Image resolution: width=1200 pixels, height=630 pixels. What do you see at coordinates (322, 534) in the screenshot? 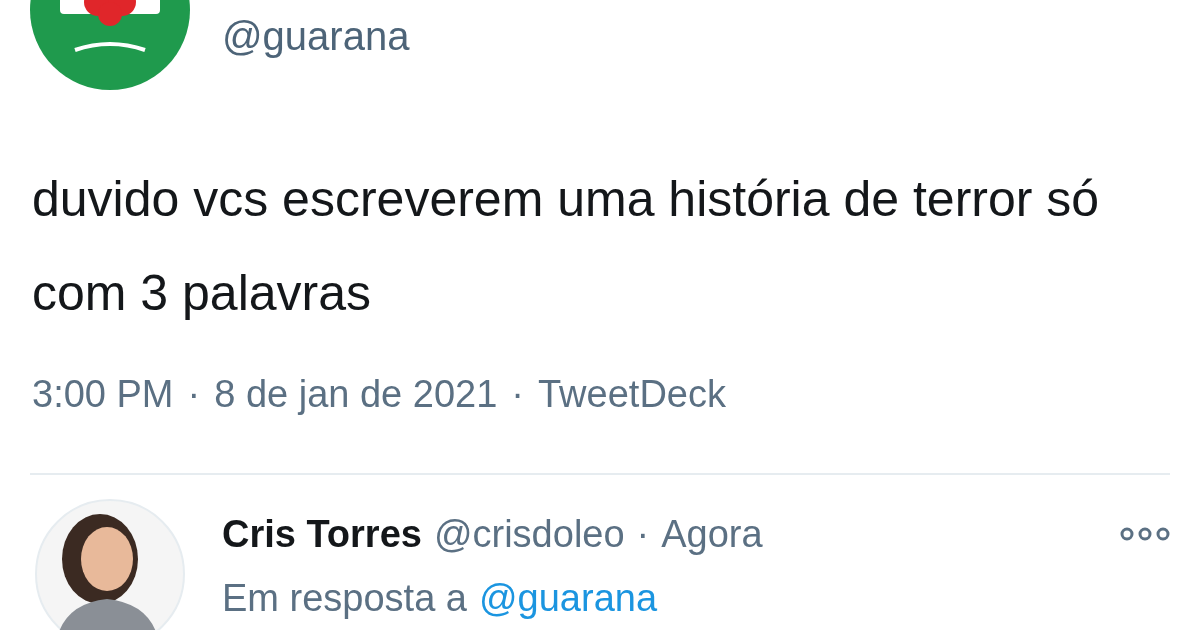
I see `reply-author-name: Cris Torres` at bounding box center [322, 534].